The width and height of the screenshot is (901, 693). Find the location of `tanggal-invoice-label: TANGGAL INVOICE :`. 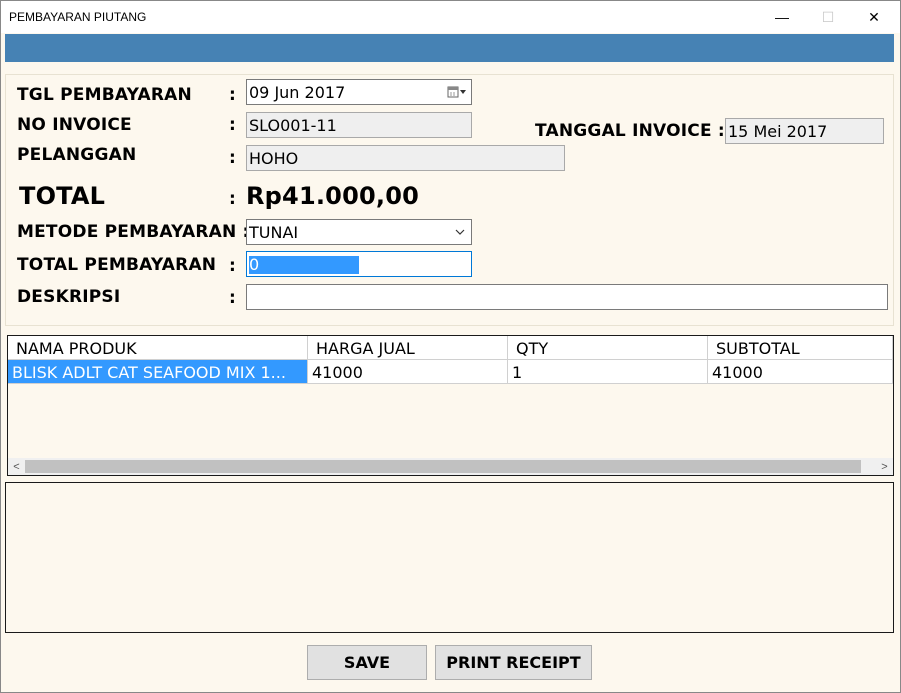

tanggal-invoice-label: TANGGAL INVOICE : is located at coordinates (630, 131).